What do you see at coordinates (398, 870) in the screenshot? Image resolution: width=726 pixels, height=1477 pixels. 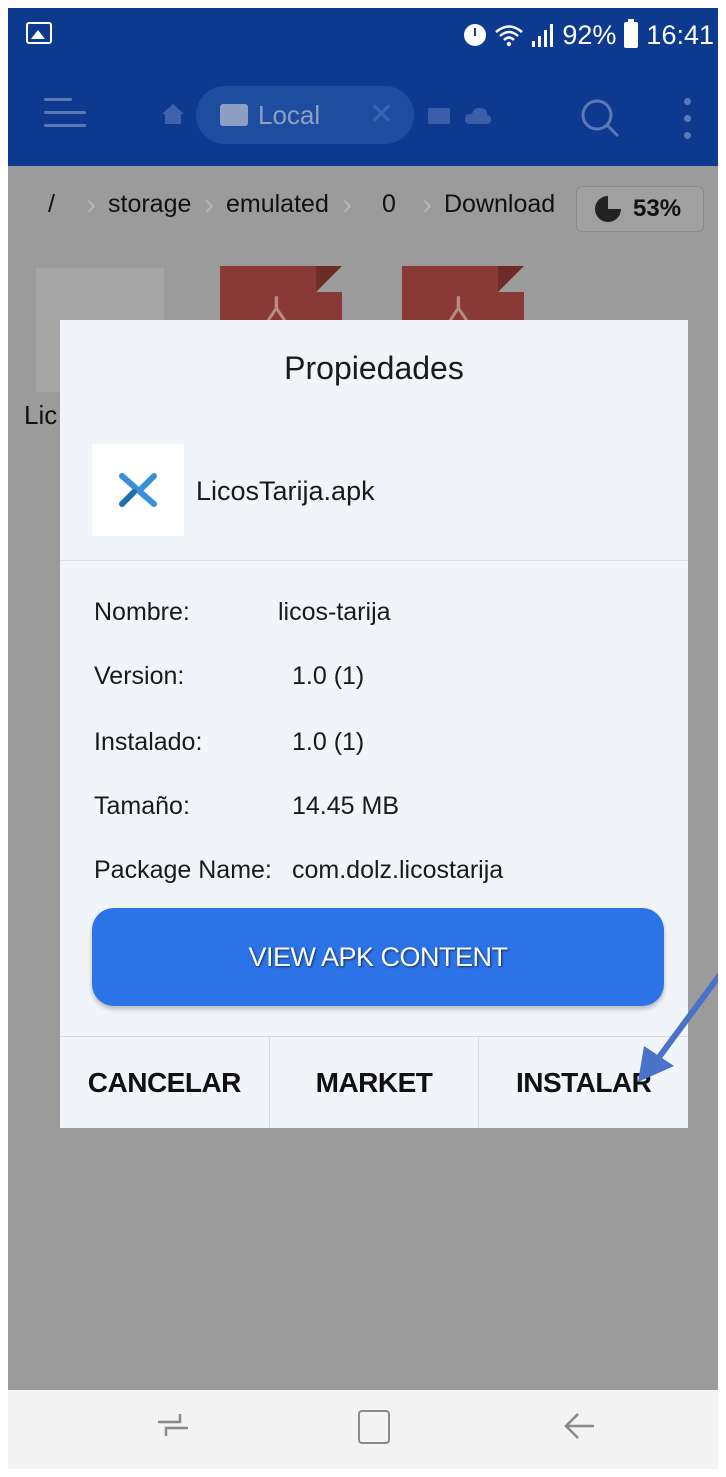 I see `property-value: com.dolz.licostarija` at bounding box center [398, 870].